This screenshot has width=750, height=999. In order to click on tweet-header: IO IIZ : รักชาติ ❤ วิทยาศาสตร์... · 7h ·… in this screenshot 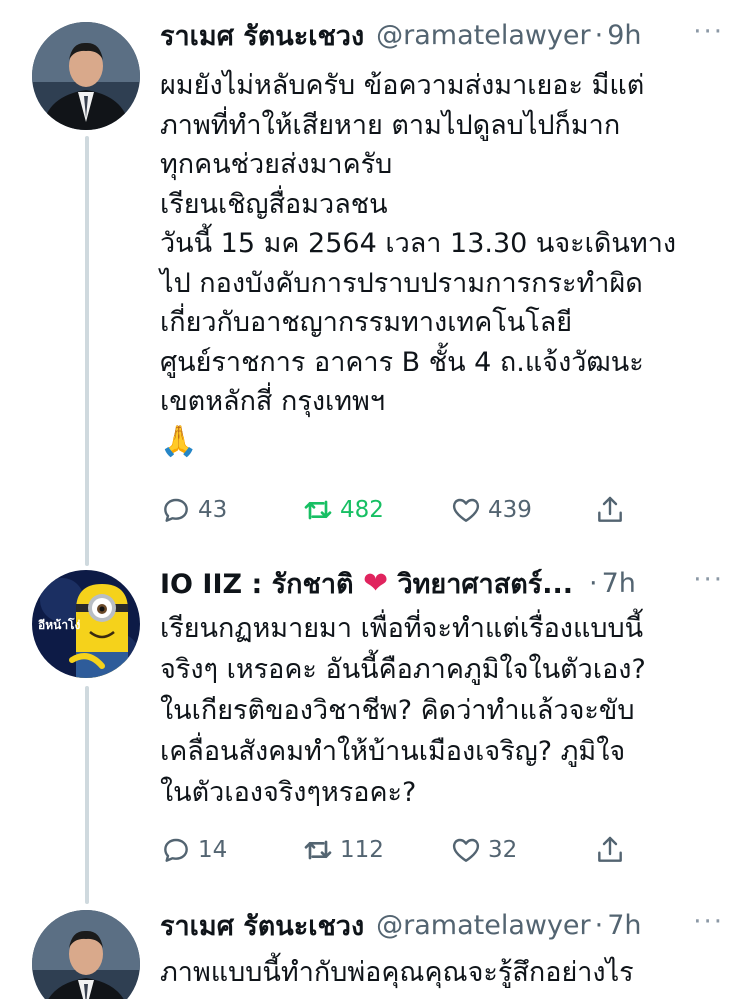, I will do `click(445, 583)`.